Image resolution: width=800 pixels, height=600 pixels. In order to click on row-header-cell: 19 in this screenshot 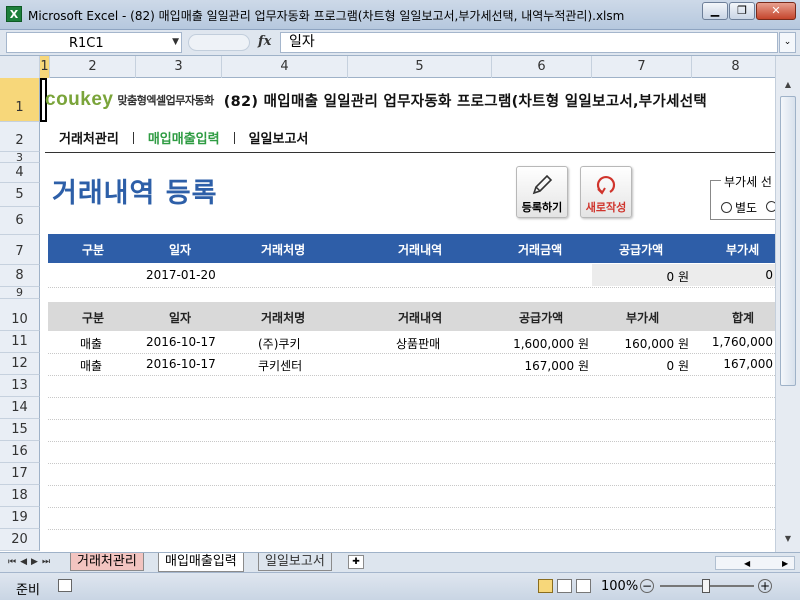, I will do `click(20, 518)`.